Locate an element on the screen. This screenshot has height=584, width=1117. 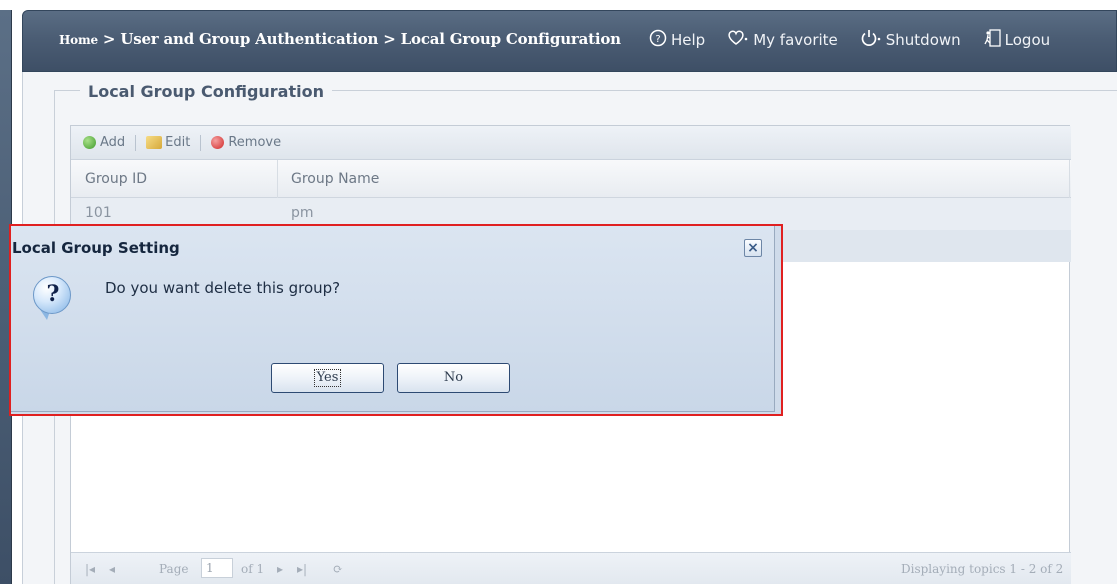
question-icon: ? is located at coordinates (52, 295).